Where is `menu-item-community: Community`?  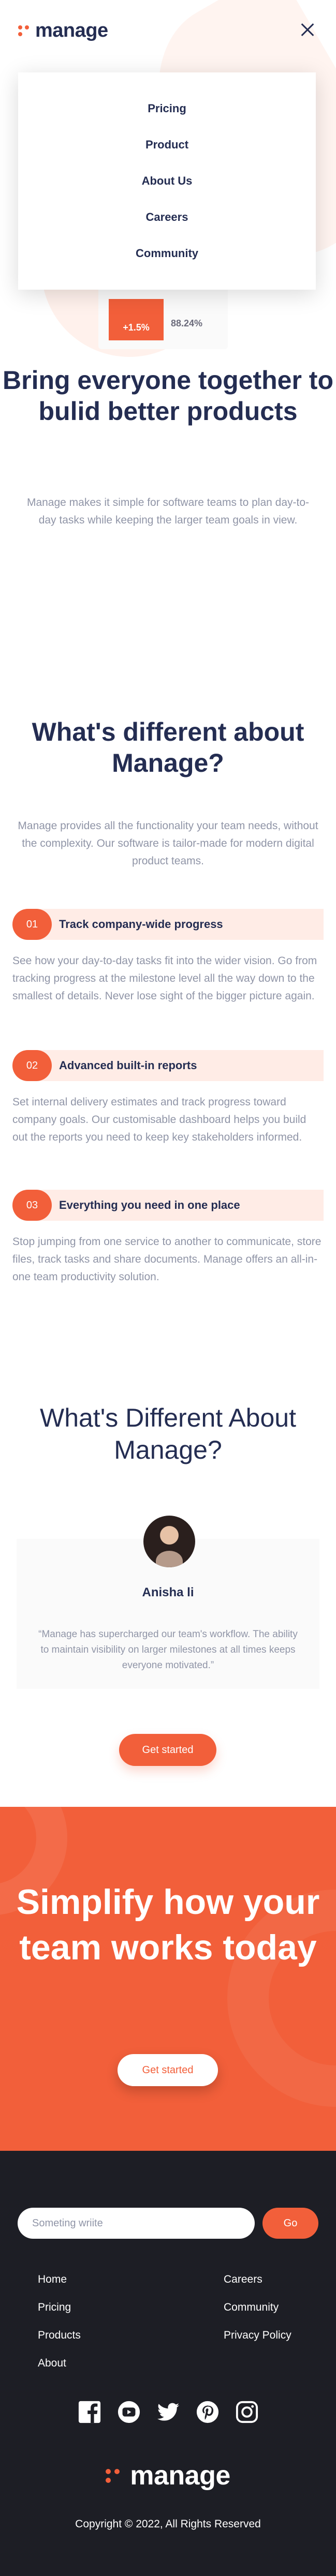
menu-item-community: Community is located at coordinates (167, 253).